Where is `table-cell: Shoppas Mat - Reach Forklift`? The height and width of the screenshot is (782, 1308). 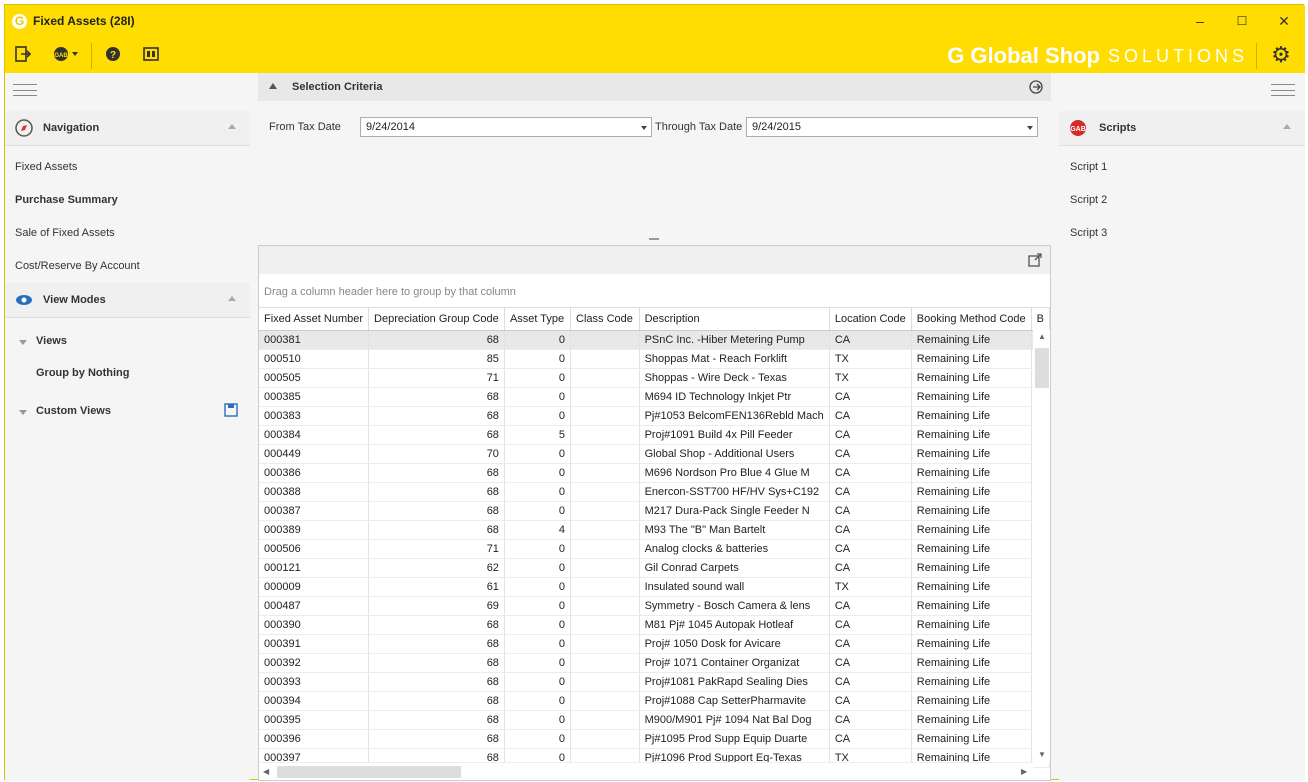 table-cell: Shoppas Mat - Reach Forklift is located at coordinates (734, 359).